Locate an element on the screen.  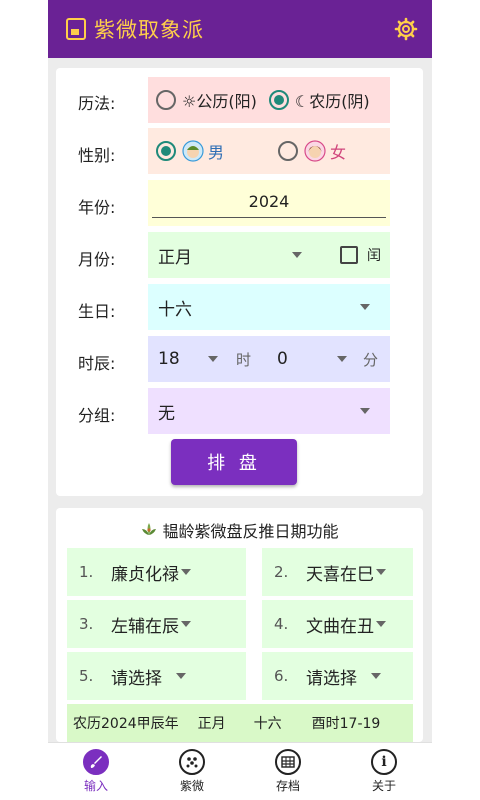
reverse-slot-1: 1. 廉贞化禄 is located at coordinates (156, 572).